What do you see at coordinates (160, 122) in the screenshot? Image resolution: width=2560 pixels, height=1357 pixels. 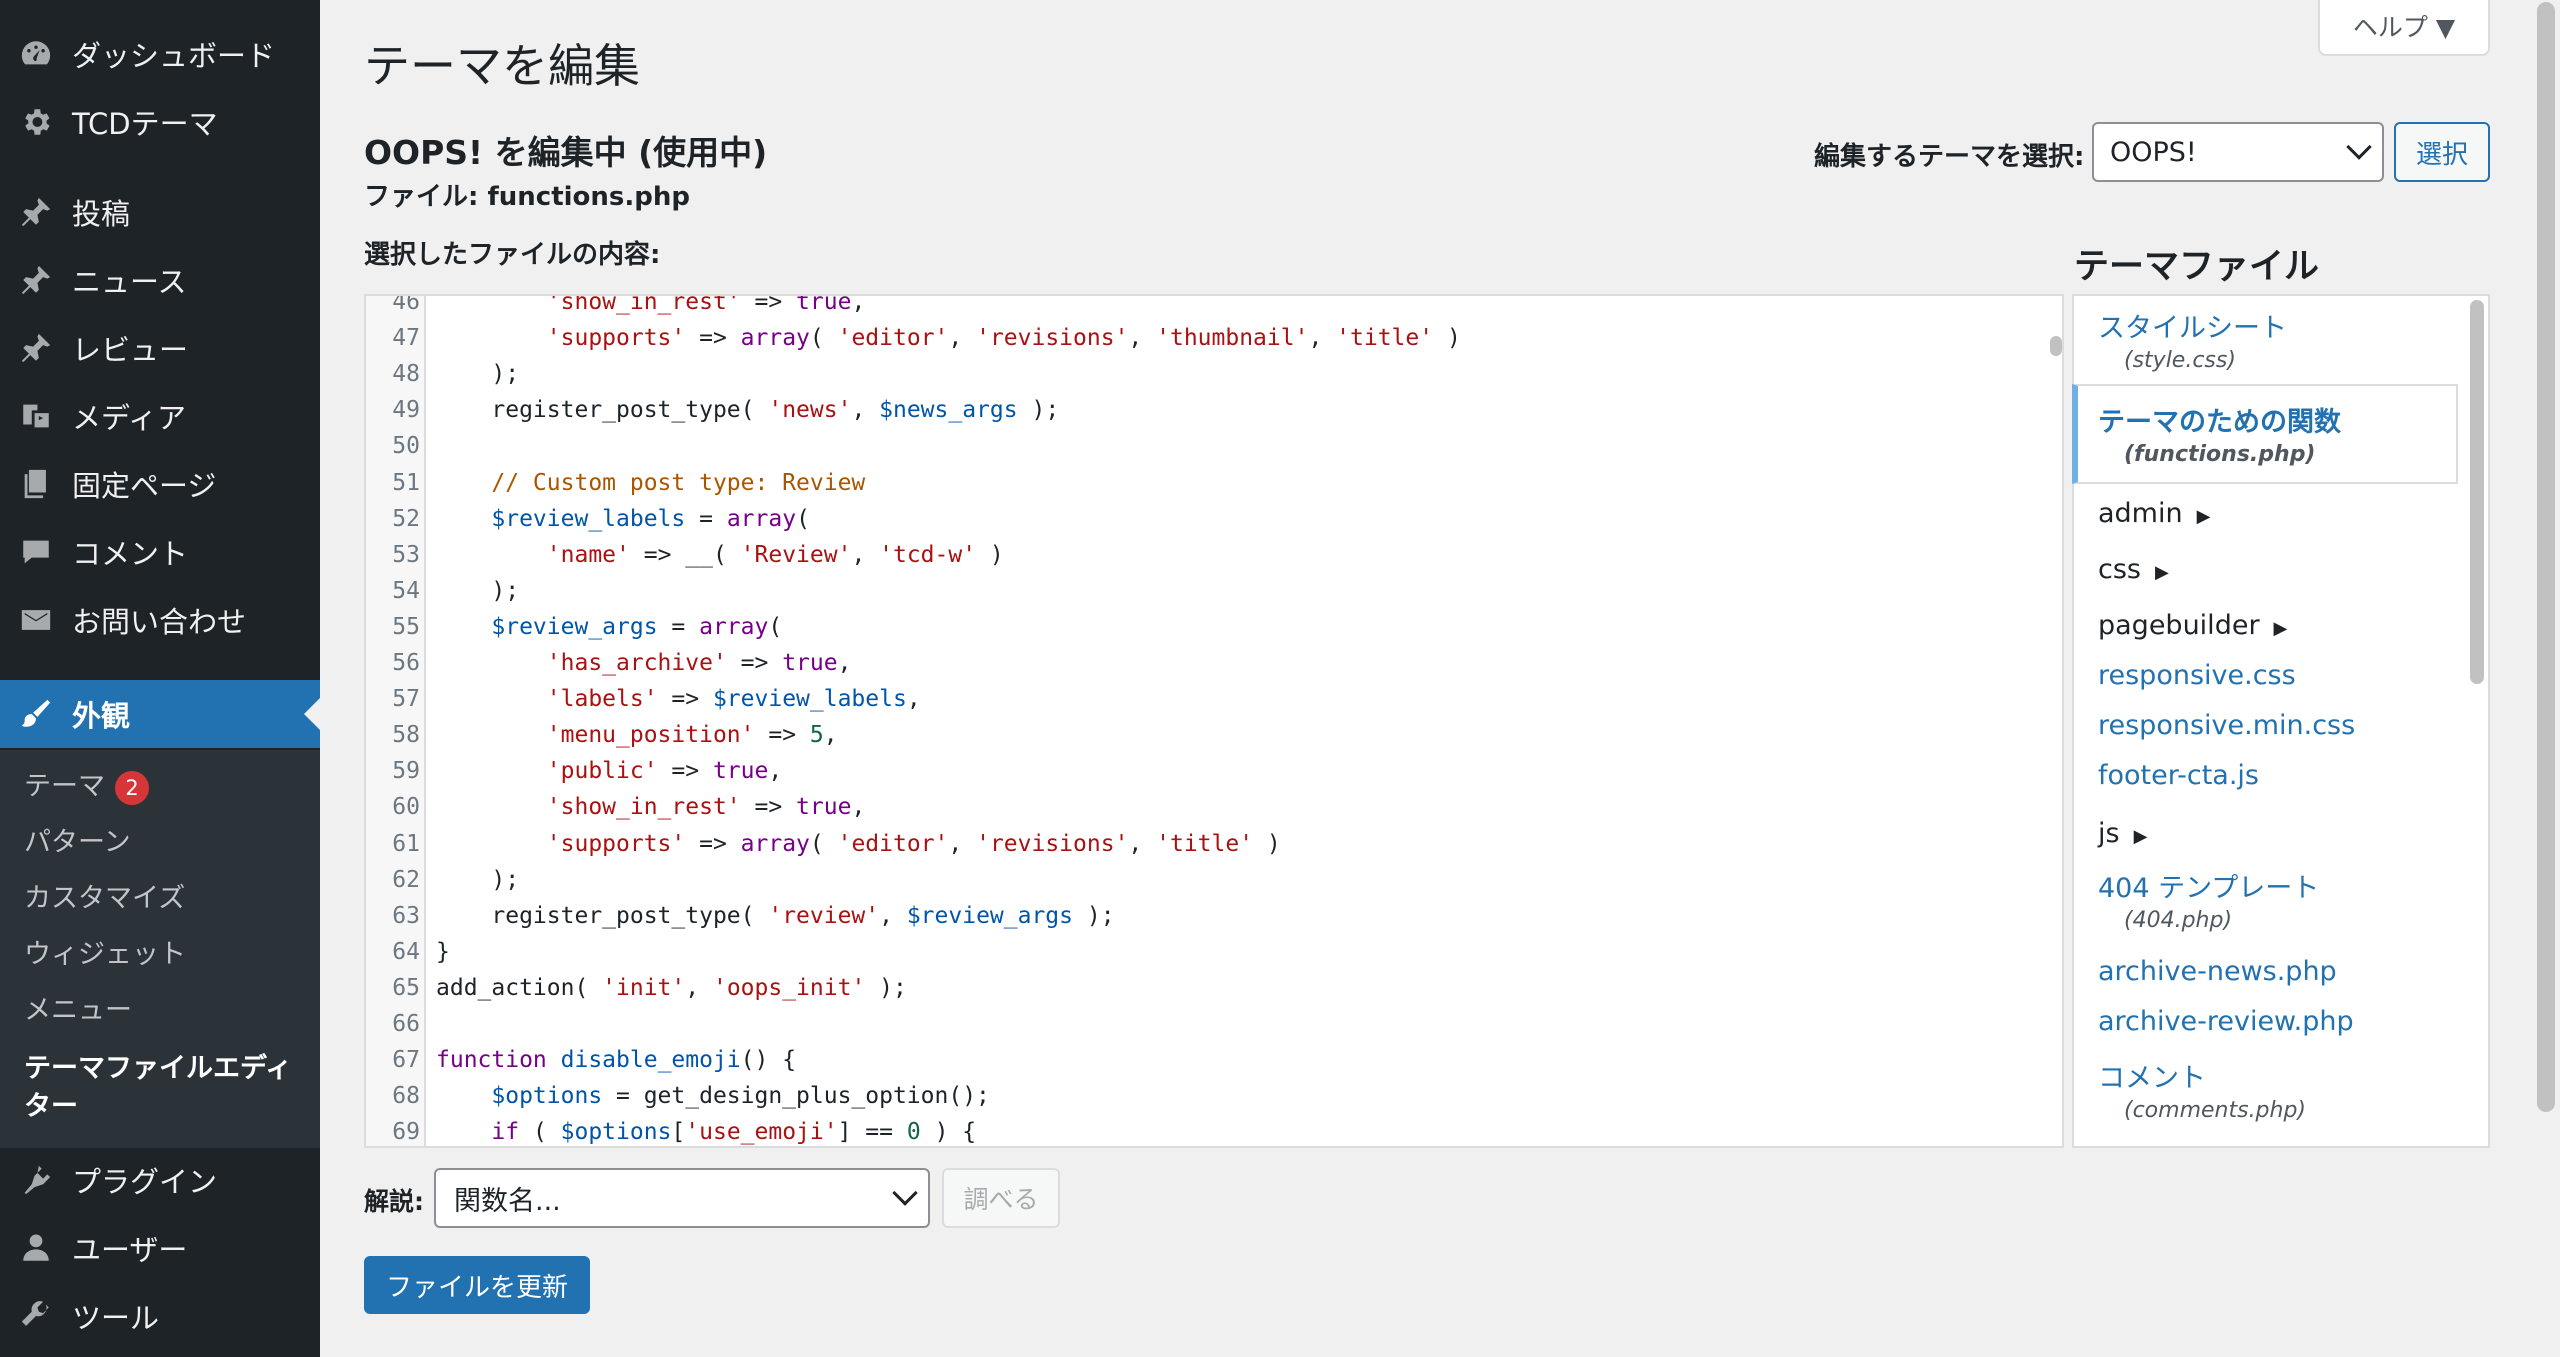 I see `sidebar-item-tcd-theme: TCDテーマ` at bounding box center [160, 122].